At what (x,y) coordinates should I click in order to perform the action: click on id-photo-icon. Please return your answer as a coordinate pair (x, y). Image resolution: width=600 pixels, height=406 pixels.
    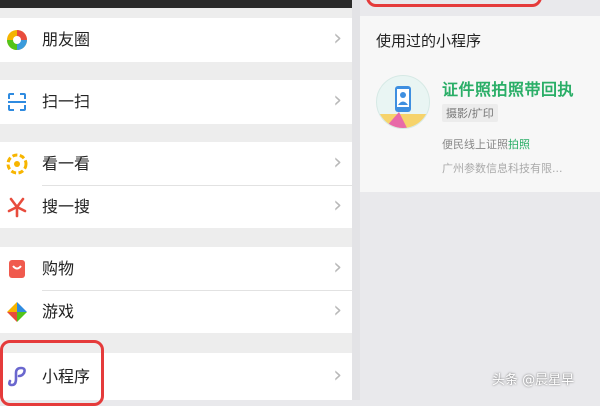
    Looking at the image, I should click on (403, 107).